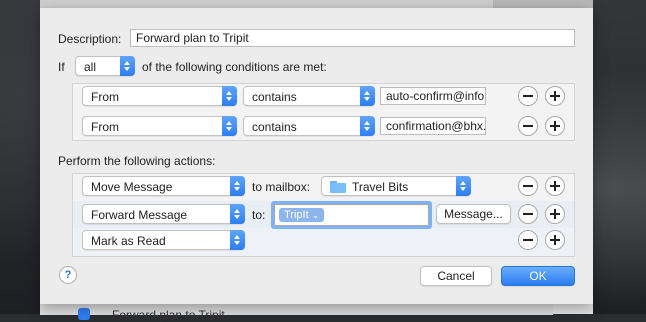 Image resolution: width=646 pixels, height=322 pixels. Describe the element at coordinates (456, 276) in the screenshot. I see `cancel-button: Cancel` at that location.